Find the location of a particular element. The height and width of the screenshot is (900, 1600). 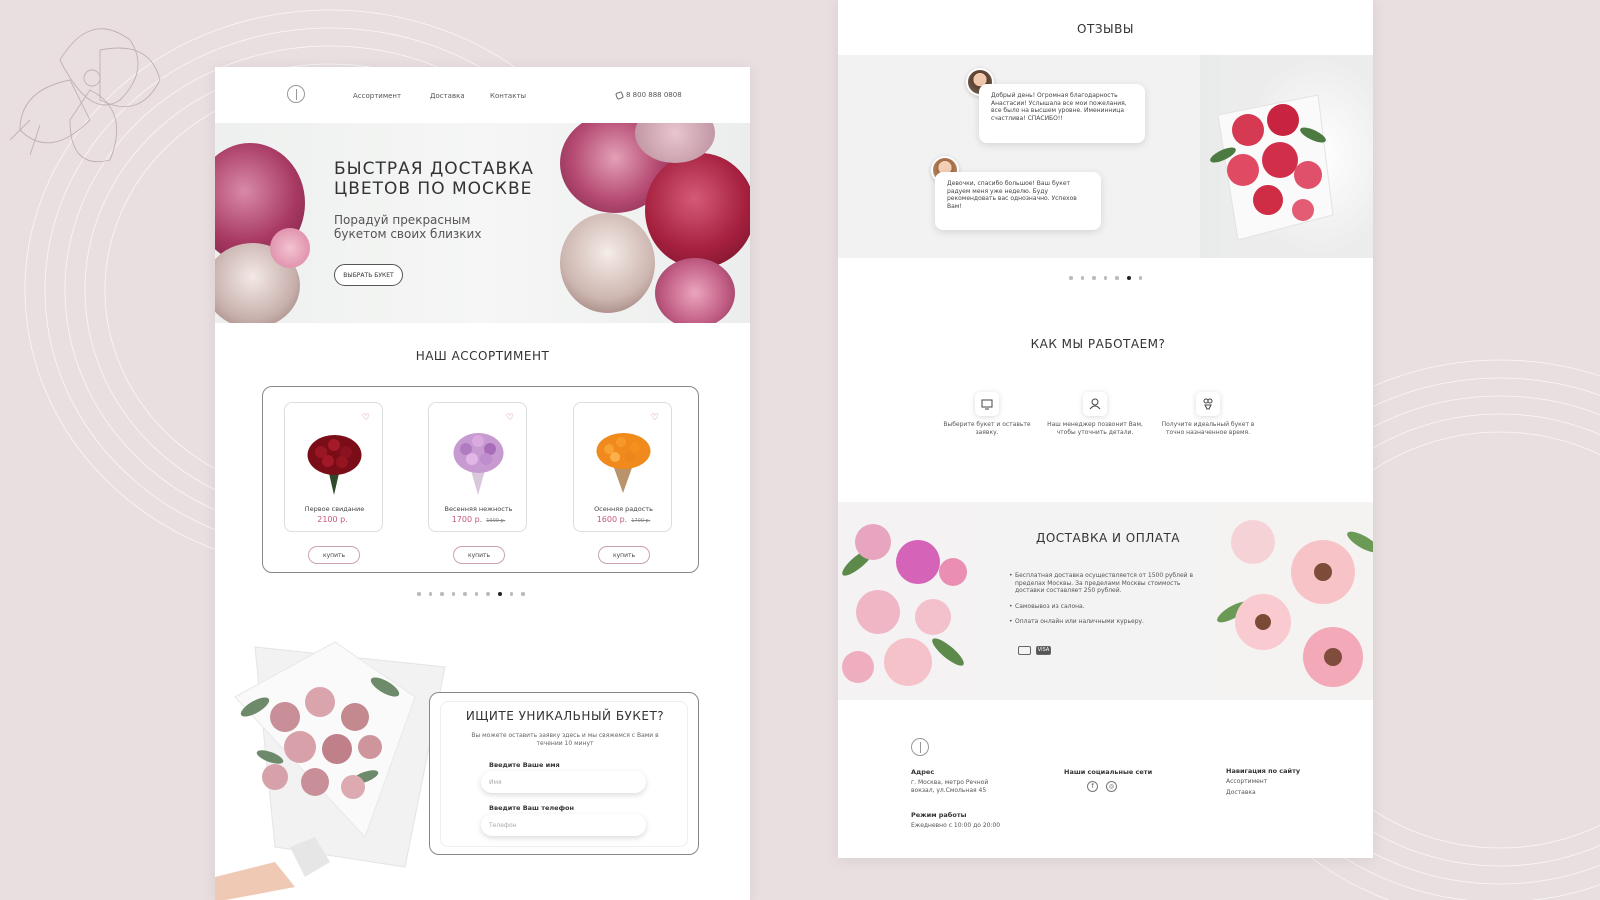

product-name: Осенняя радость is located at coordinates (623, 509).